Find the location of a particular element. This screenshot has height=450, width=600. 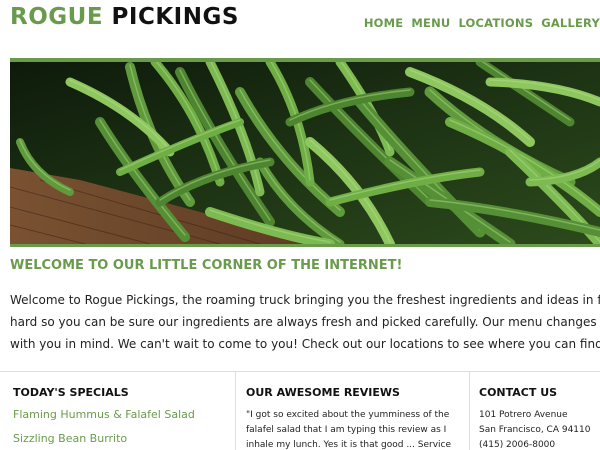

contact-phone: (415) 2006-8000 is located at coordinates (534, 444).